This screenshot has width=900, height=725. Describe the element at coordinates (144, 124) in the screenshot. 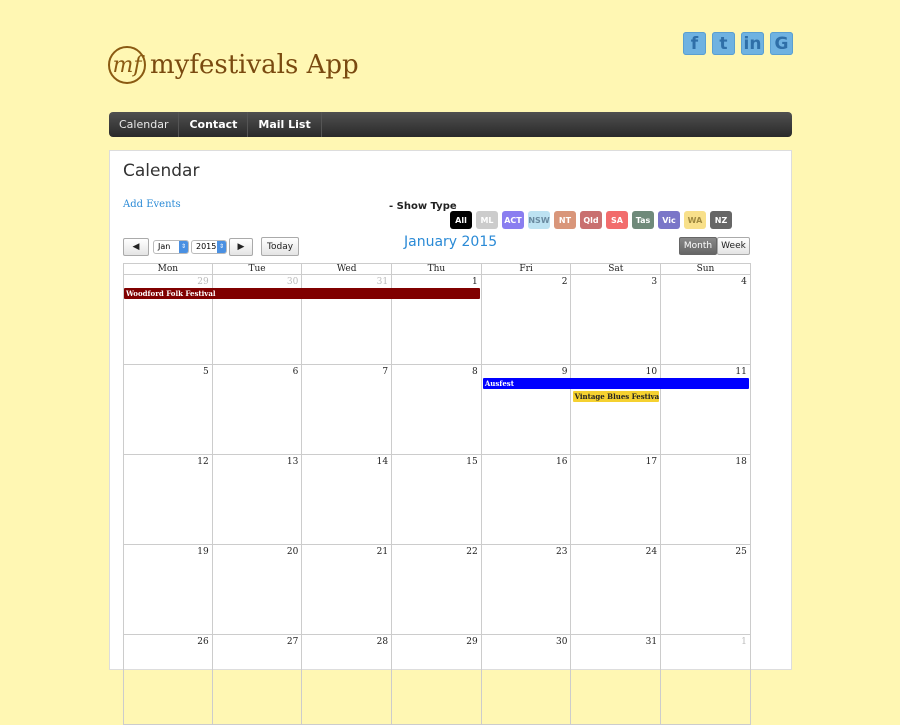

I see `nav-item-calendar: Calendar` at that location.